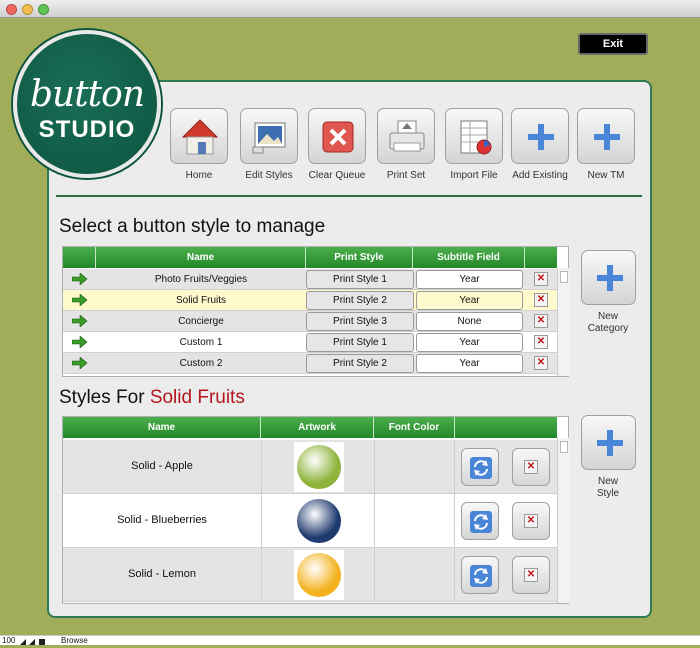 This screenshot has width=700, height=648. What do you see at coordinates (469, 321) in the screenshot?
I see `subtitle-field-select: None` at bounding box center [469, 321].